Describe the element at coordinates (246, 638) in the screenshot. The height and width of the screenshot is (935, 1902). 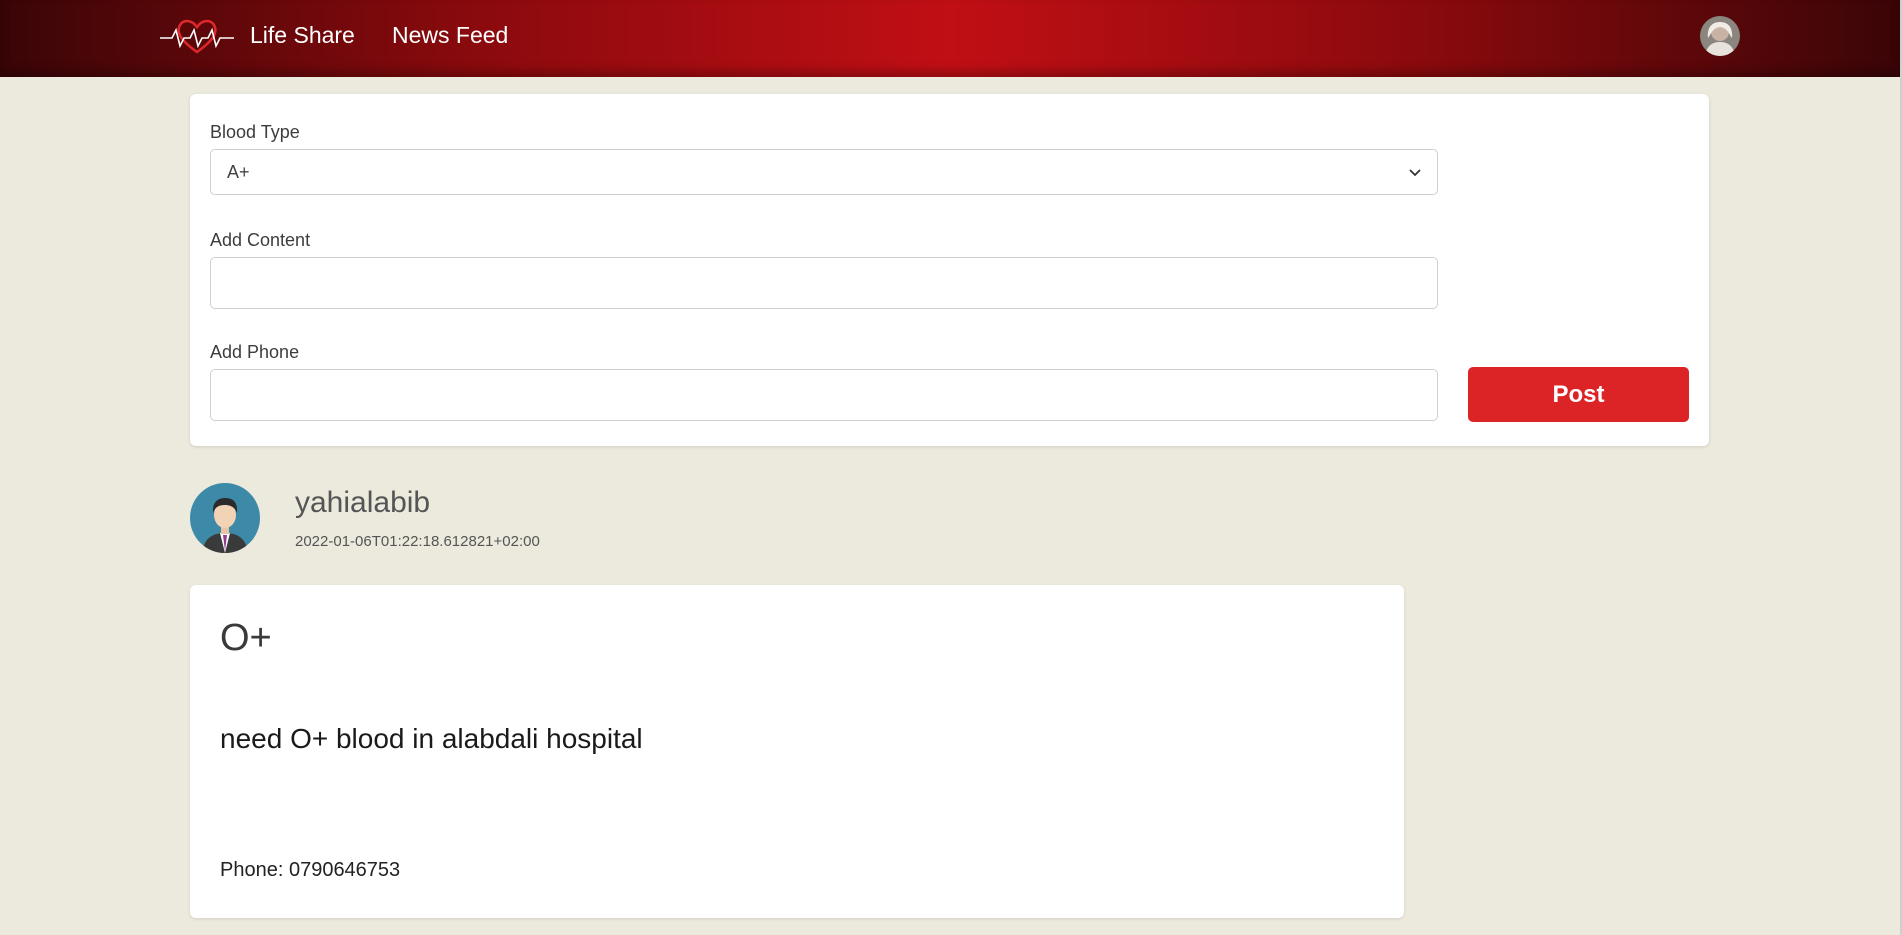
I see `post-blood-type: O+` at that location.